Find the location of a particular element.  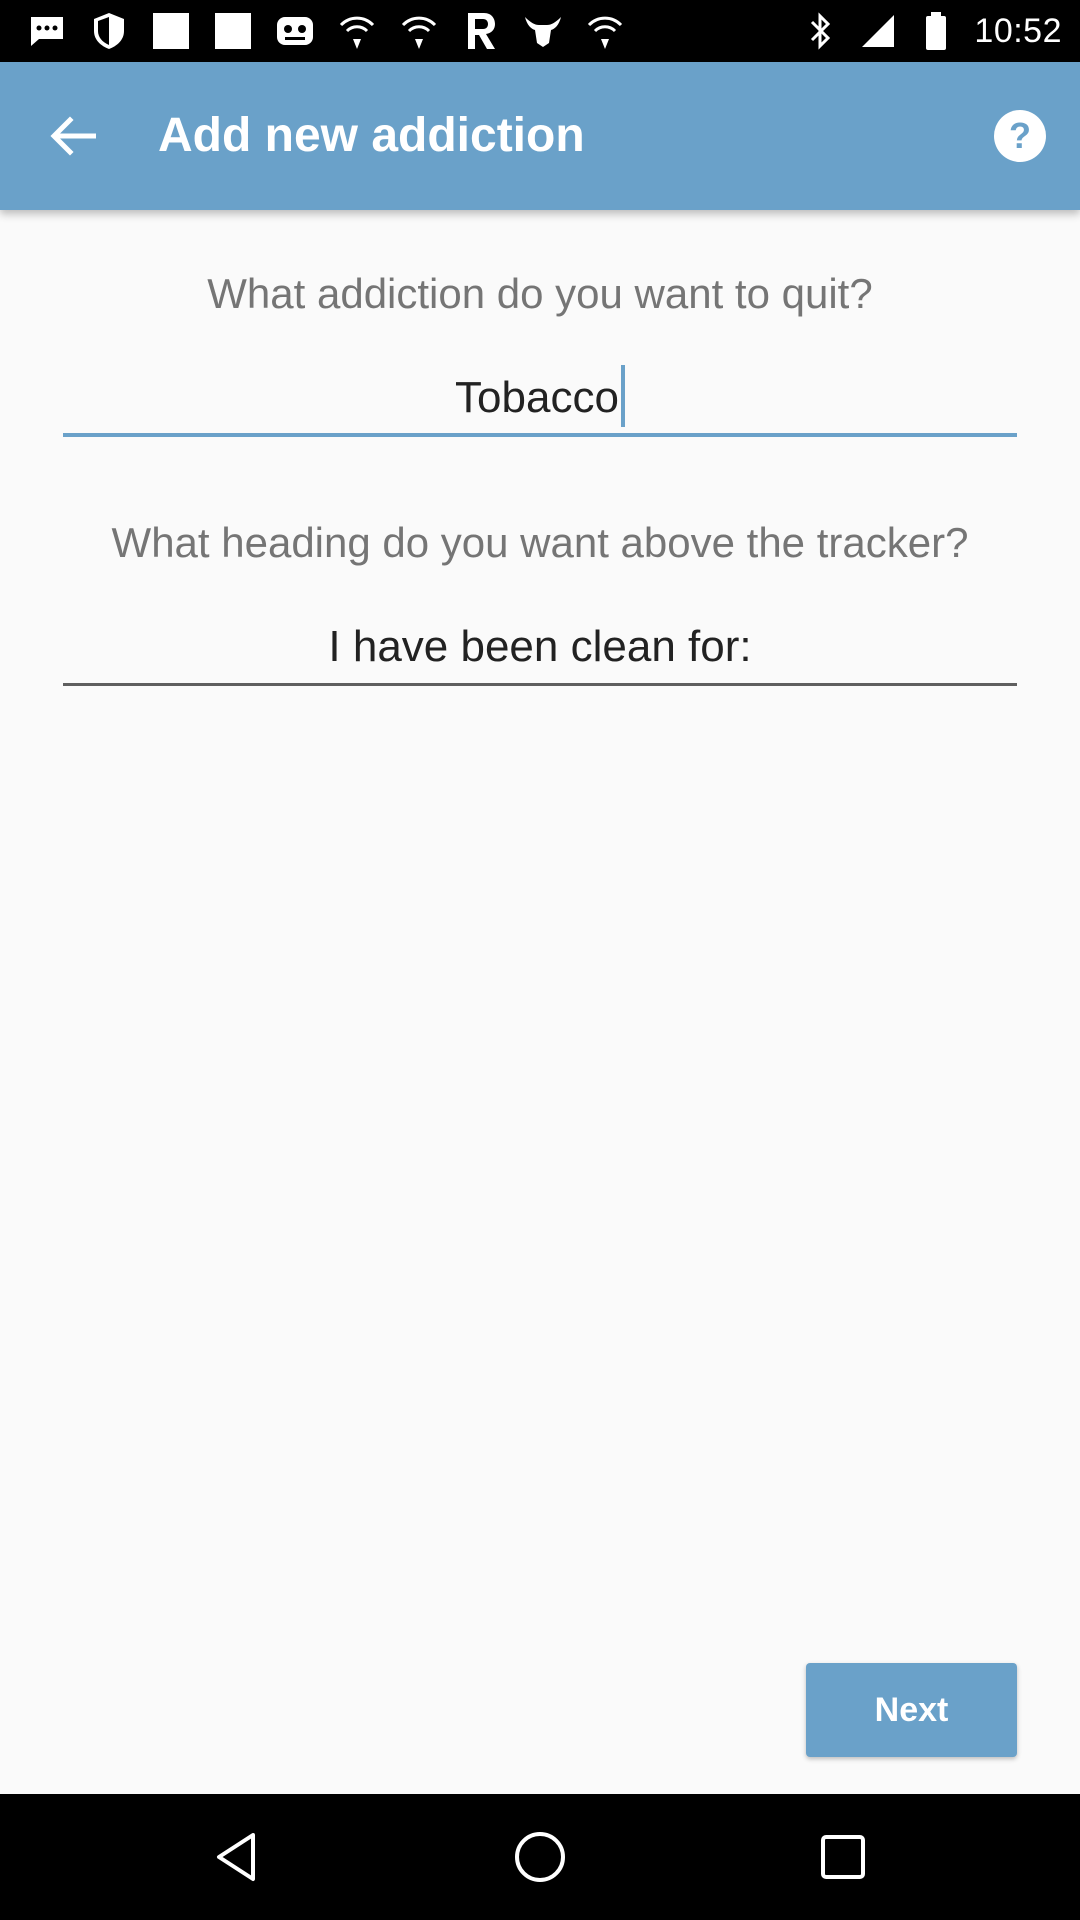

triangle-back-icon is located at coordinates (236, 1857).